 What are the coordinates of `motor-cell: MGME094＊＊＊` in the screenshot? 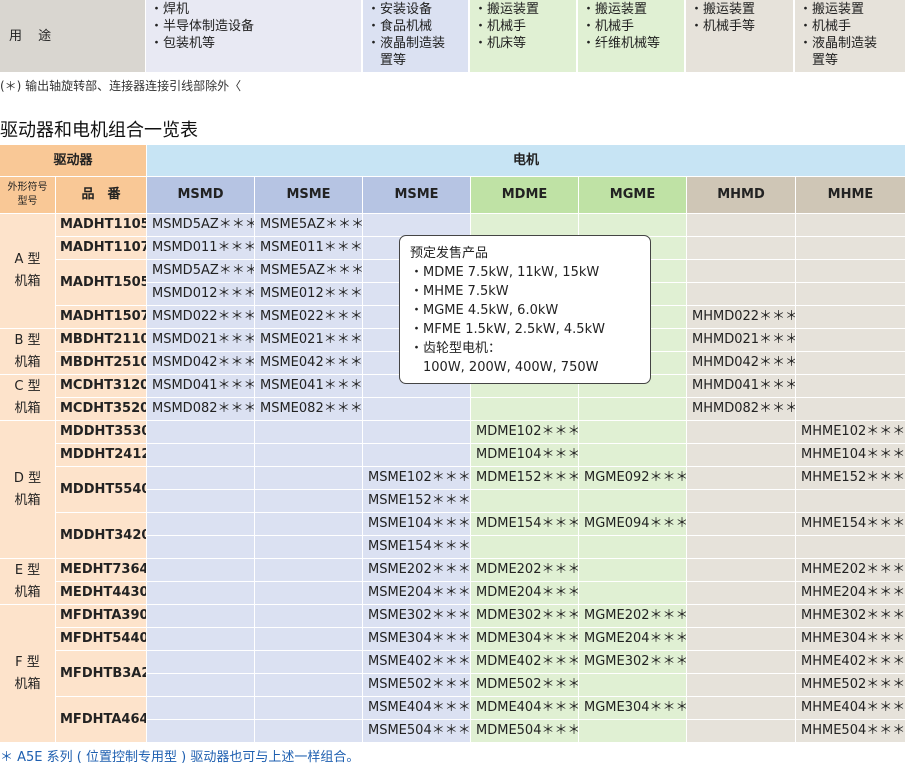 It's located at (632, 524).